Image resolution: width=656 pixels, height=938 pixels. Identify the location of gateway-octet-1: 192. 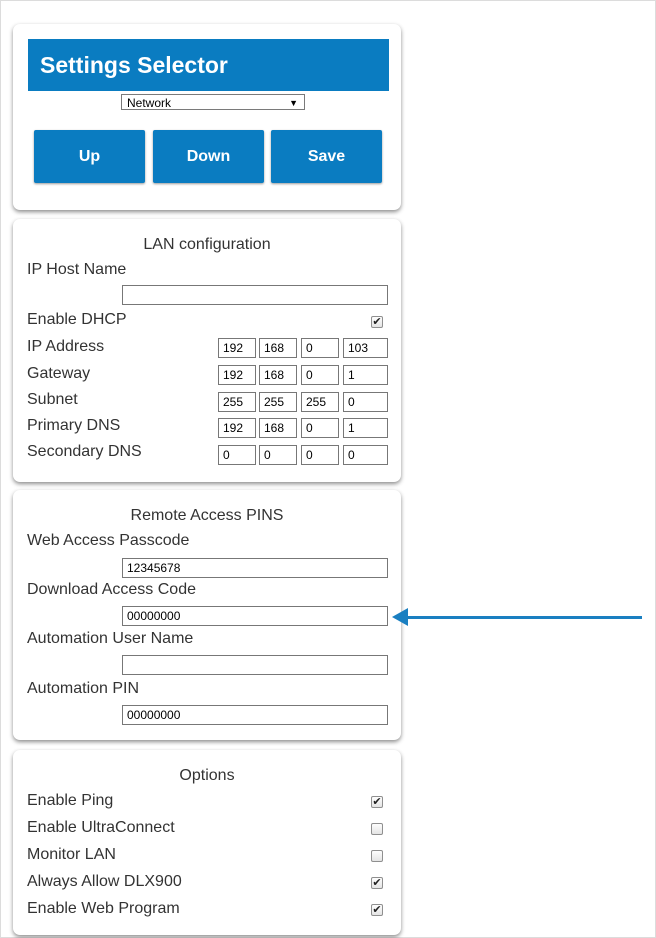
(237, 375).